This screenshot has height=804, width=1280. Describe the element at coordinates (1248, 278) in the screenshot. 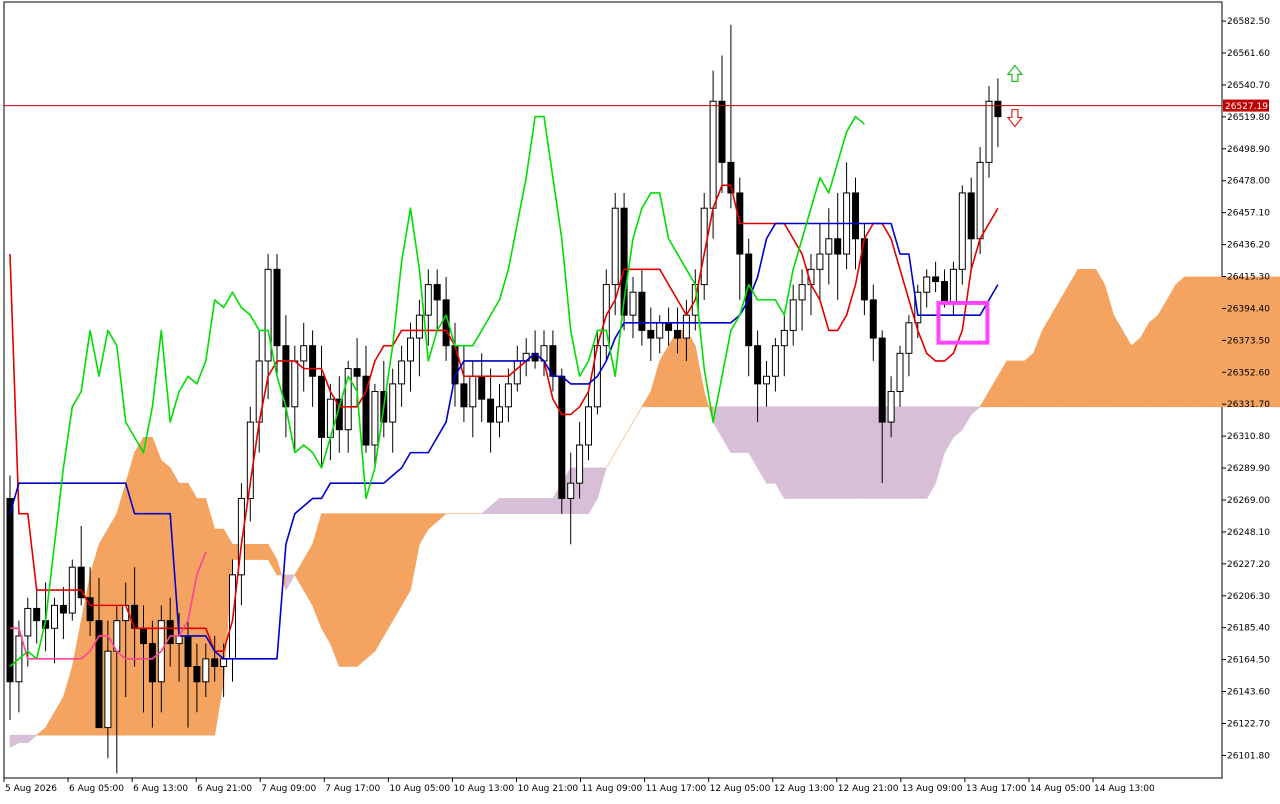

I see `y-tick-label: 26415.30` at that location.